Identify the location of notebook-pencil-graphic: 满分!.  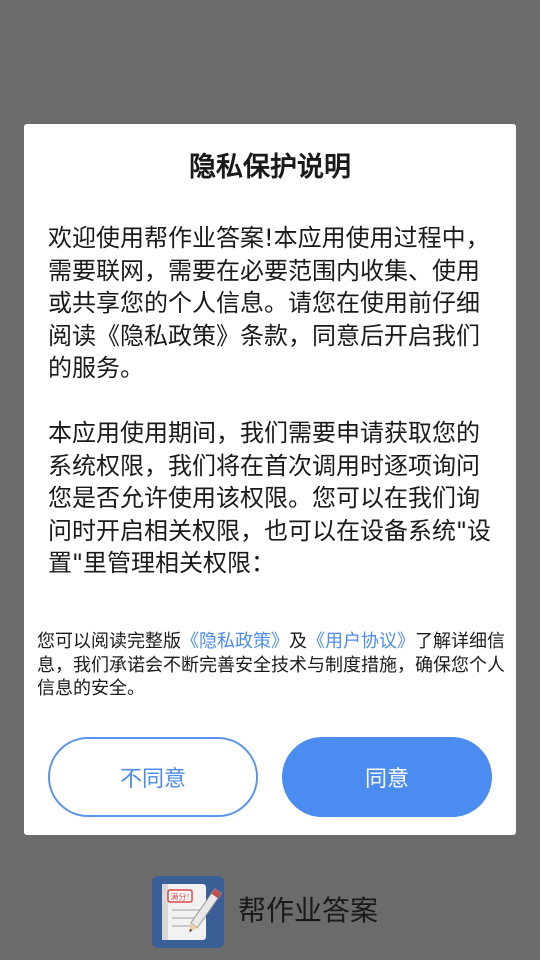
(188, 912).